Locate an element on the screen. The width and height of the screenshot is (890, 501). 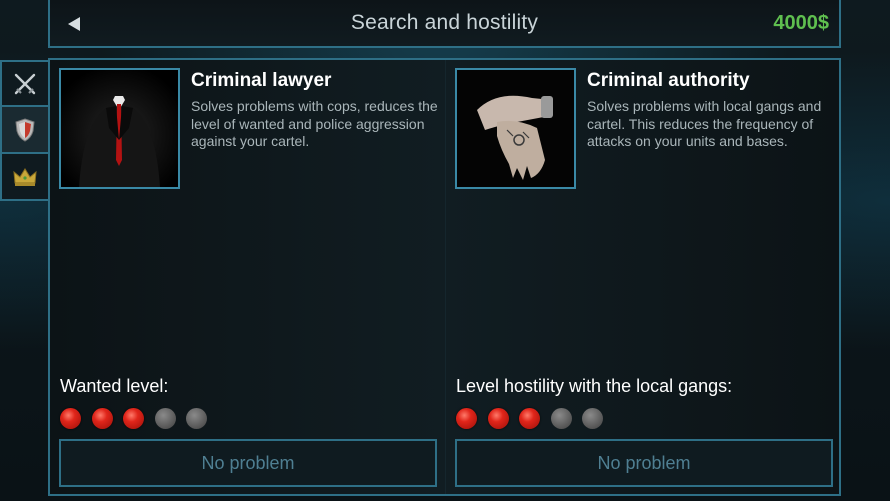
hostility-level-dots is located at coordinates (535, 418).